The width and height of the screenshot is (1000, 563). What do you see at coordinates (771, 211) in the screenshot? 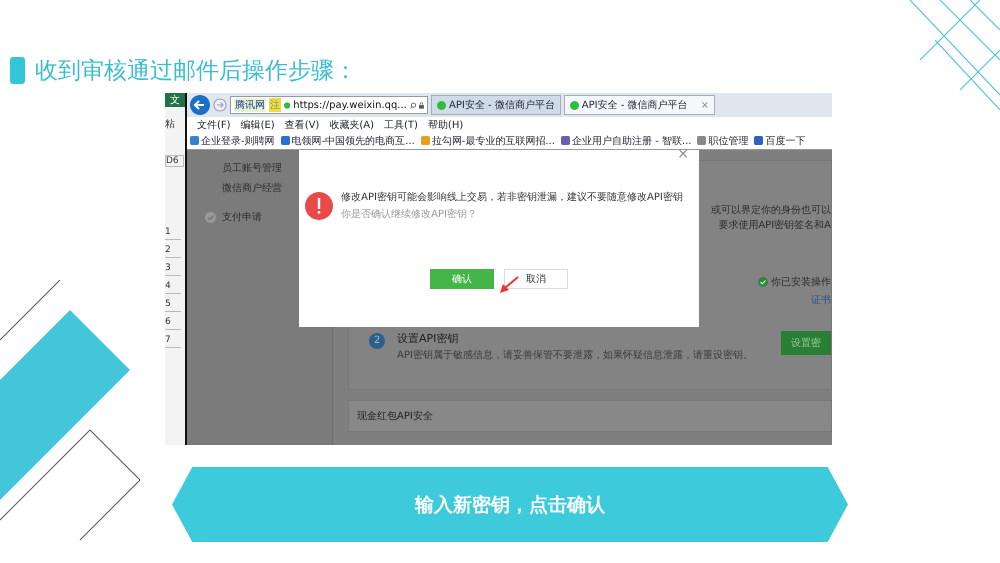
I see `description-text: 或可以界定你的身份也可以` at bounding box center [771, 211].